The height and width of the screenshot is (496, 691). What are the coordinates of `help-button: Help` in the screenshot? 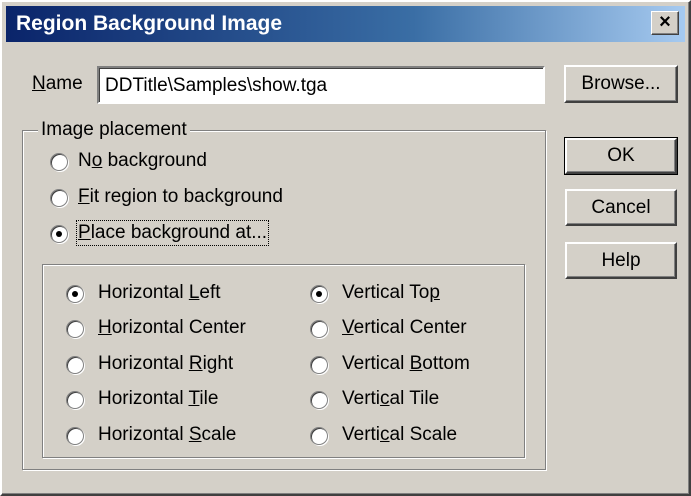 It's located at (621, 260).